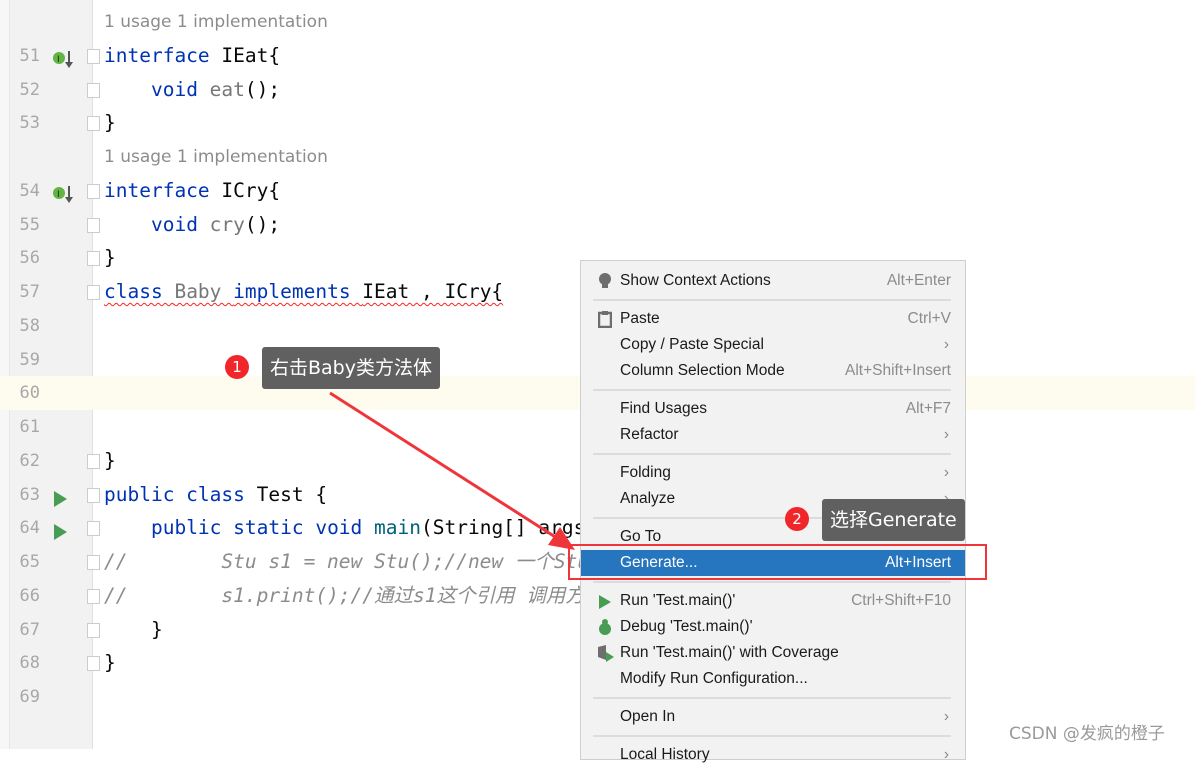  Describe the element at coordinates (1087, 734) in the screenshot. I see `watermark: CSDN @发疯的橙子` at that location.